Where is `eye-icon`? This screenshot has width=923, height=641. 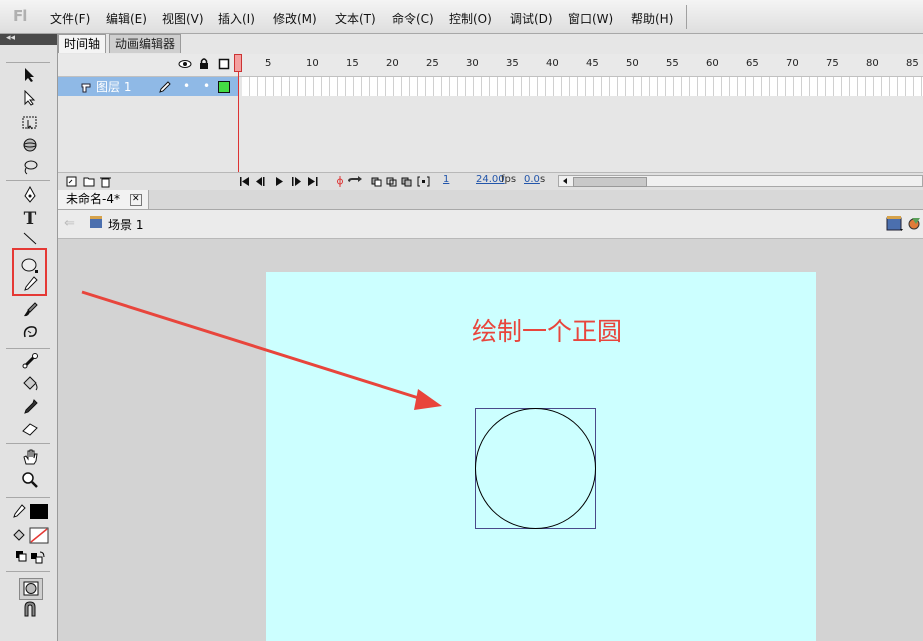 eye-icon is located at coordinates (185, 64).